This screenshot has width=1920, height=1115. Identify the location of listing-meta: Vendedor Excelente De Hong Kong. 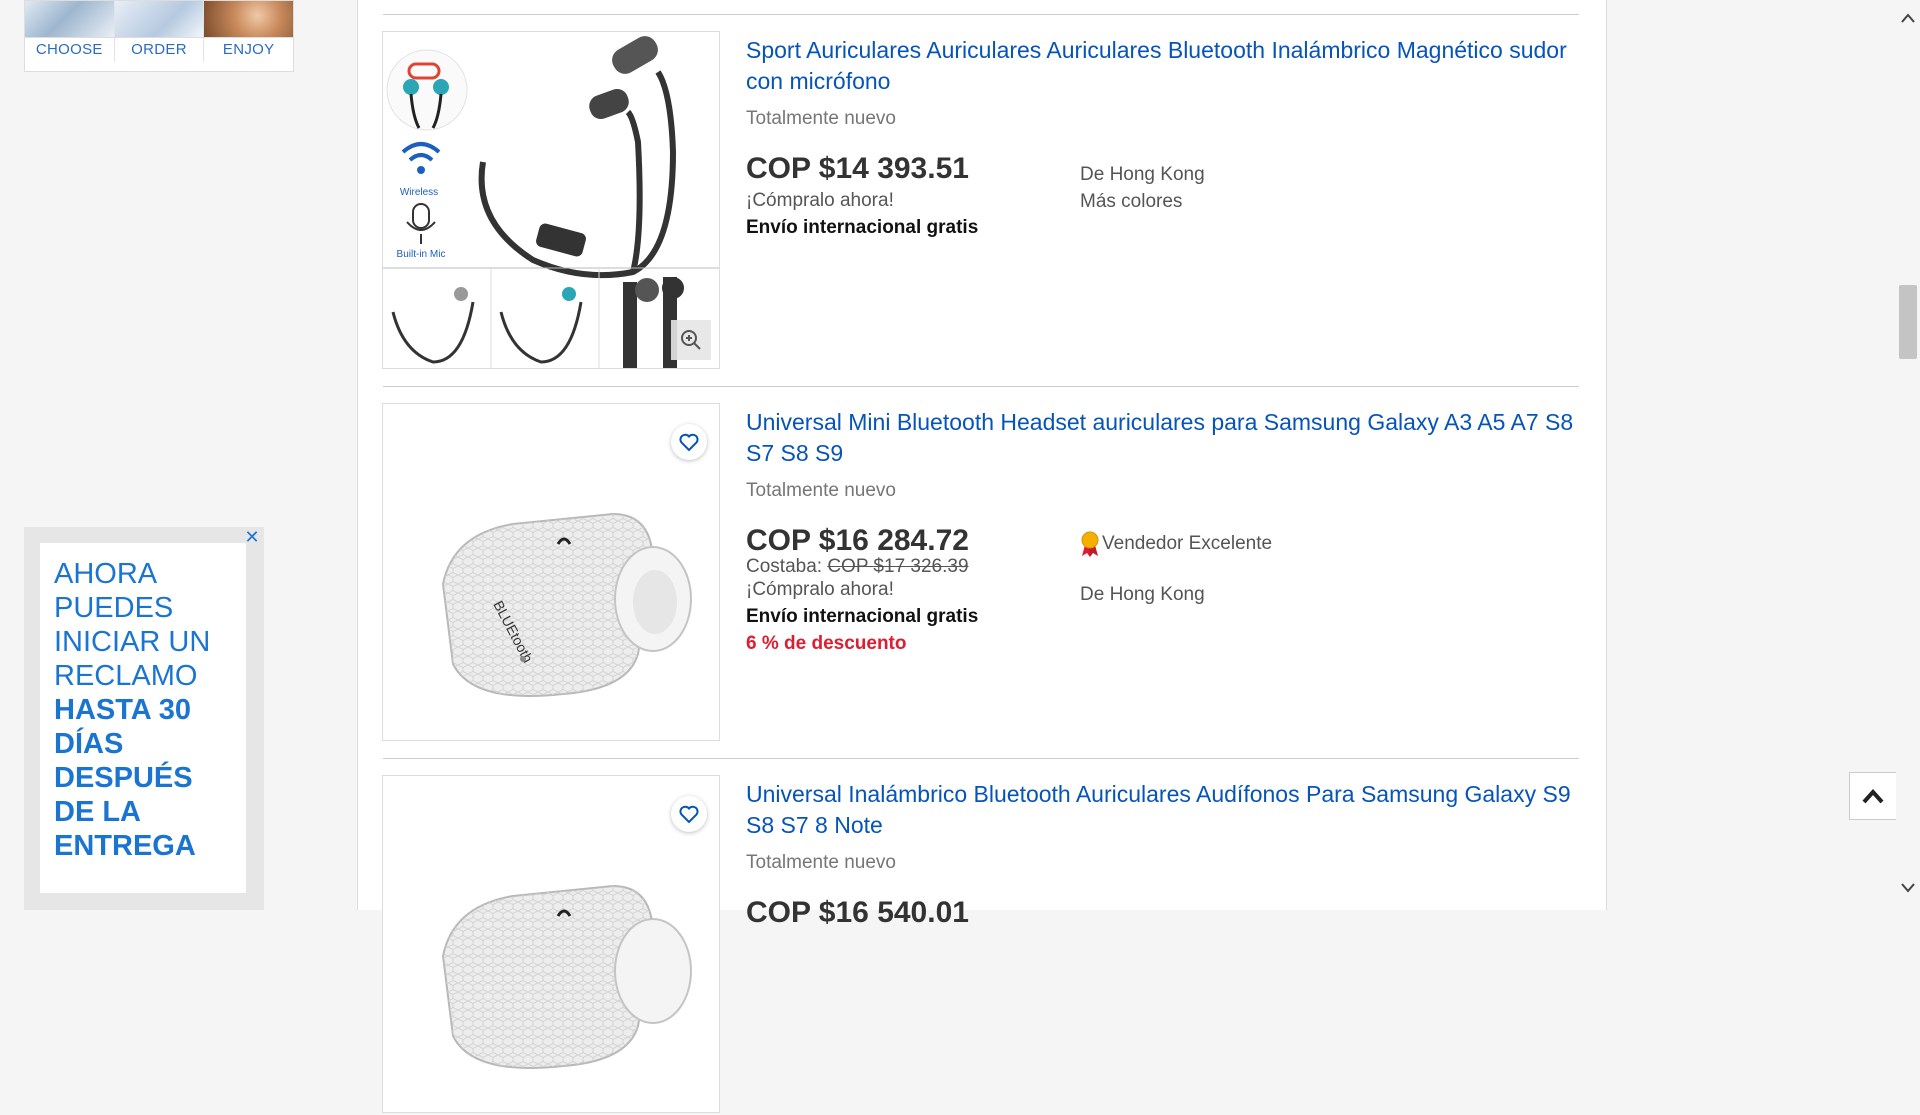
(1290, 569).